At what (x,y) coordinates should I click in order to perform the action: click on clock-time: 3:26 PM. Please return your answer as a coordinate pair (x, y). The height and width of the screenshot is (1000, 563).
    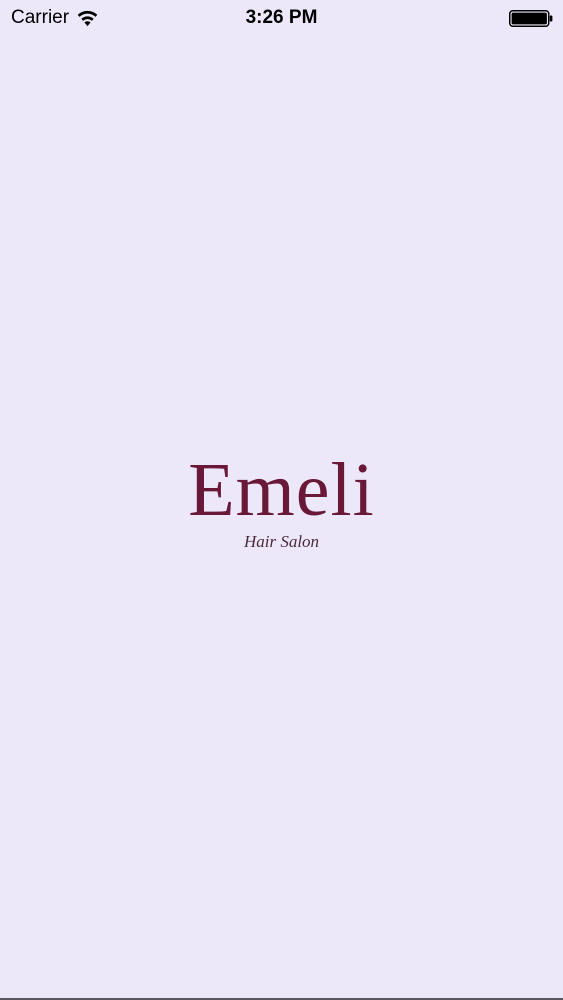
    Looking at the image, I should click on (281, 17).